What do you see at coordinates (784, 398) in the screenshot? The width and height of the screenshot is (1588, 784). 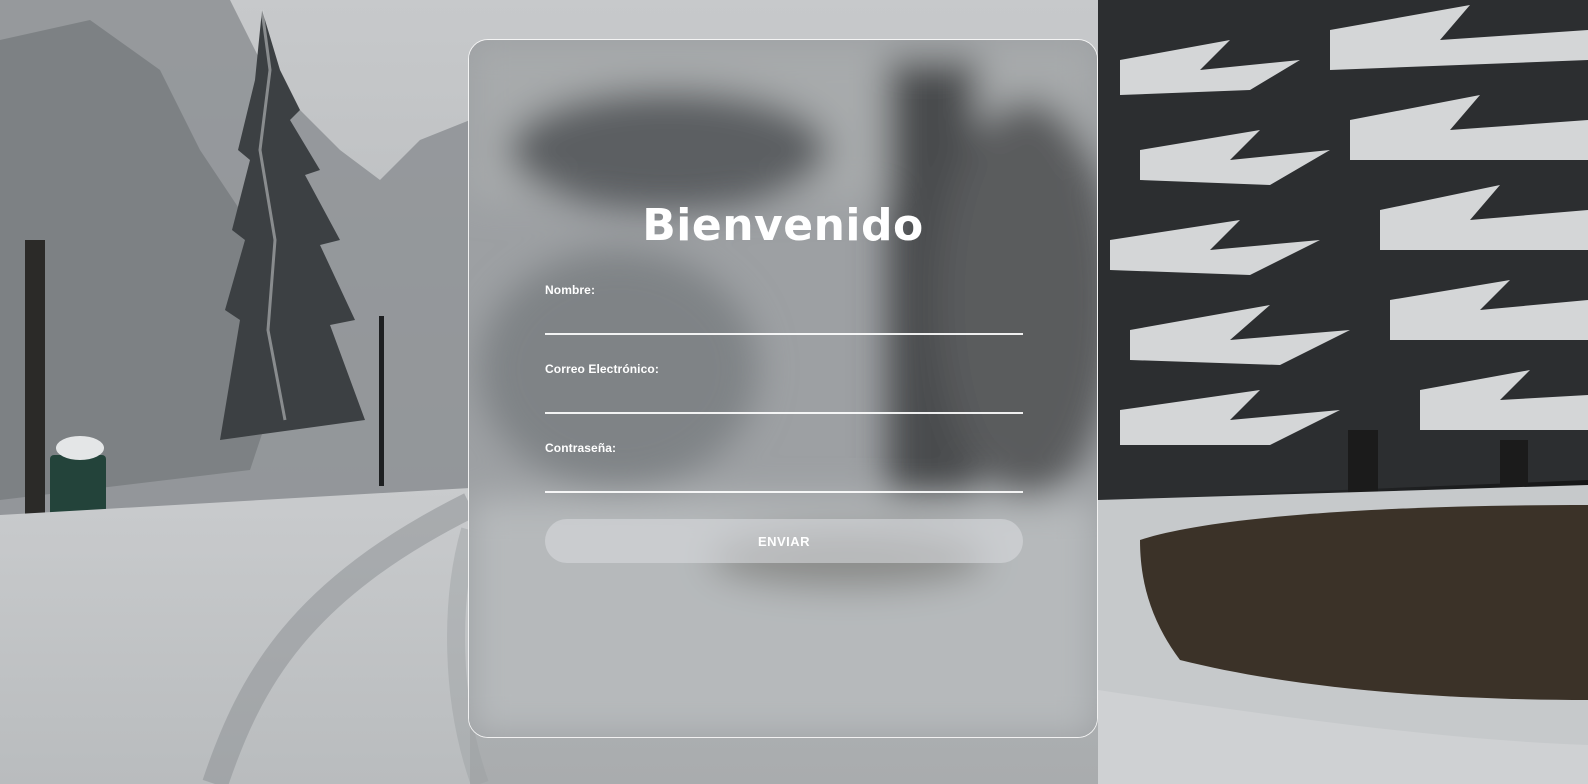 I see `email-input` at bounding box center [784, 398].